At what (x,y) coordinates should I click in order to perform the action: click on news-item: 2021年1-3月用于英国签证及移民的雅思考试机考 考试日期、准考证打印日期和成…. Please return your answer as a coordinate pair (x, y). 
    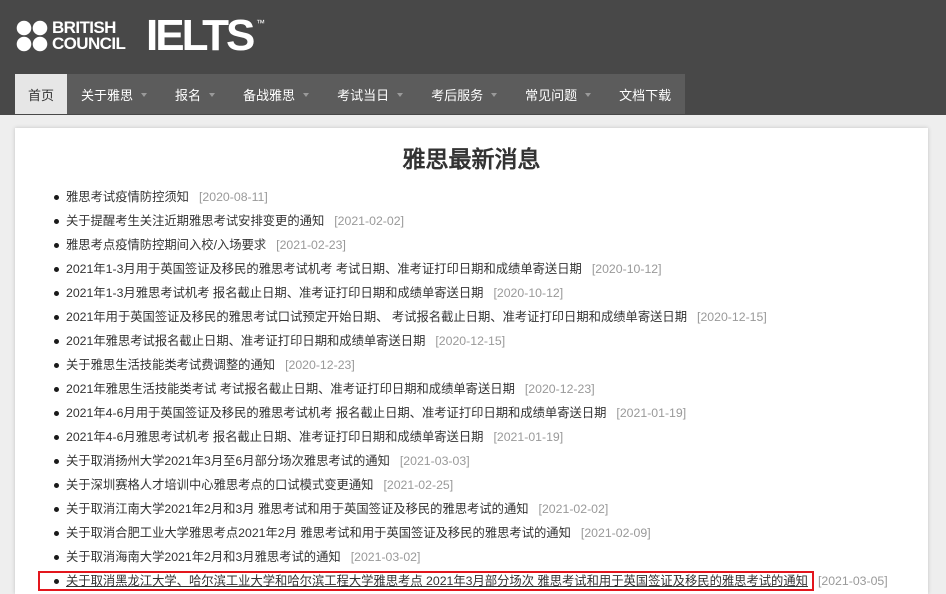
    Looking at the image, I should click on (491, 269).